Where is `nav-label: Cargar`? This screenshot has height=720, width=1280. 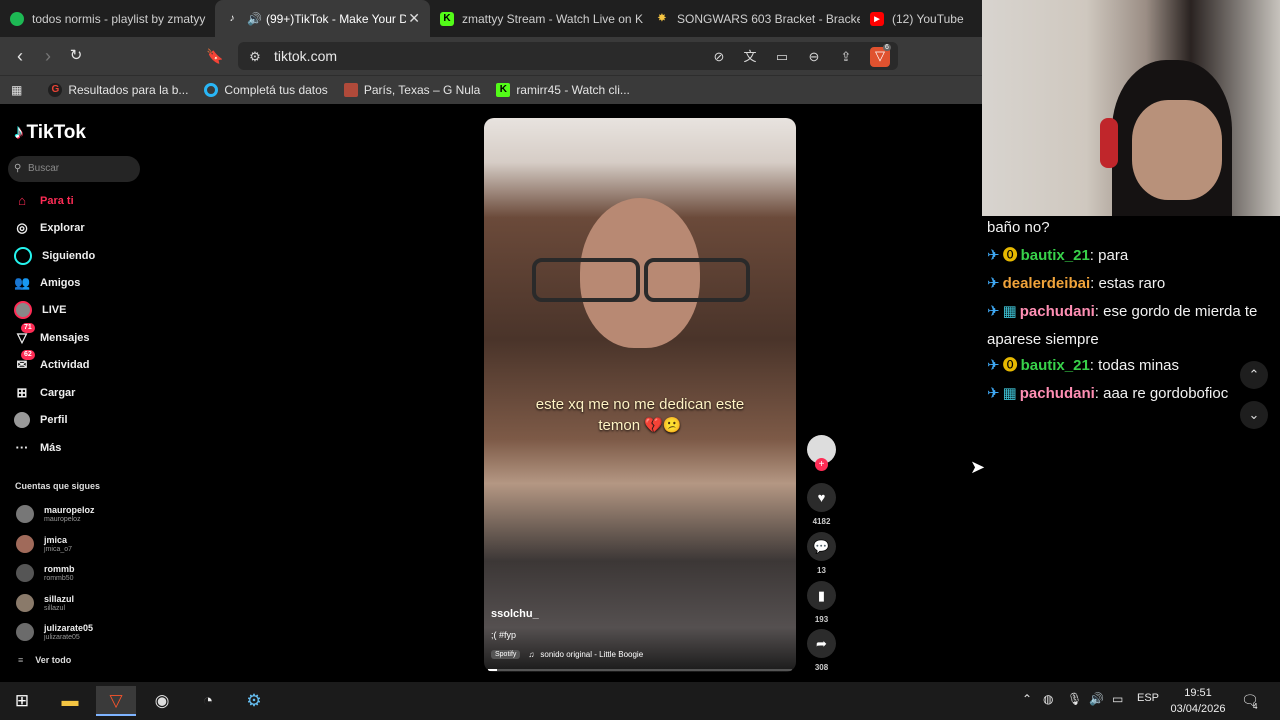
nav-label: Cargar is located at coordinates (58, 393).